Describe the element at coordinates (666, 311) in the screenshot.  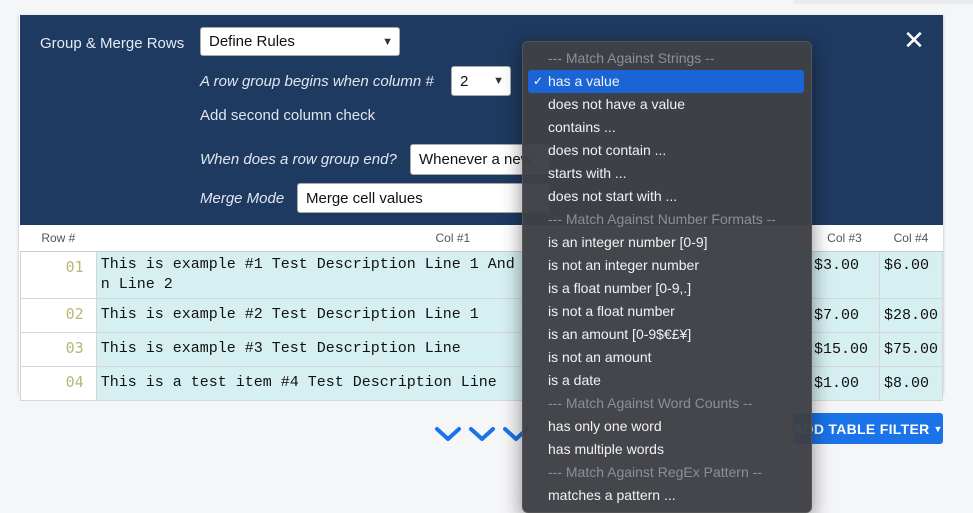
I see `option-item: is not a float number` at that location.